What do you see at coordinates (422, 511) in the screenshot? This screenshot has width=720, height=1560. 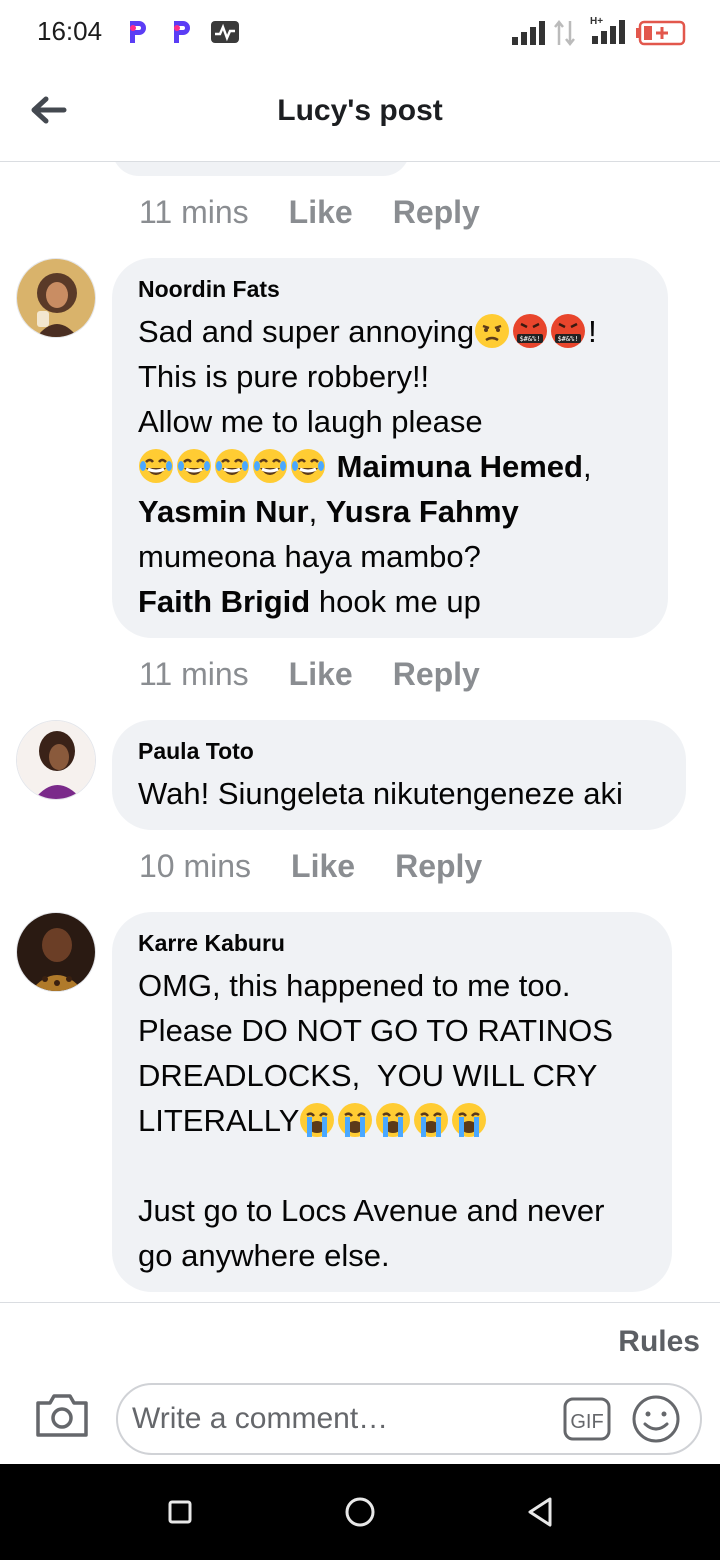 I see `mention-link: Yusra Fahmy` at bounding box center [422, 511].